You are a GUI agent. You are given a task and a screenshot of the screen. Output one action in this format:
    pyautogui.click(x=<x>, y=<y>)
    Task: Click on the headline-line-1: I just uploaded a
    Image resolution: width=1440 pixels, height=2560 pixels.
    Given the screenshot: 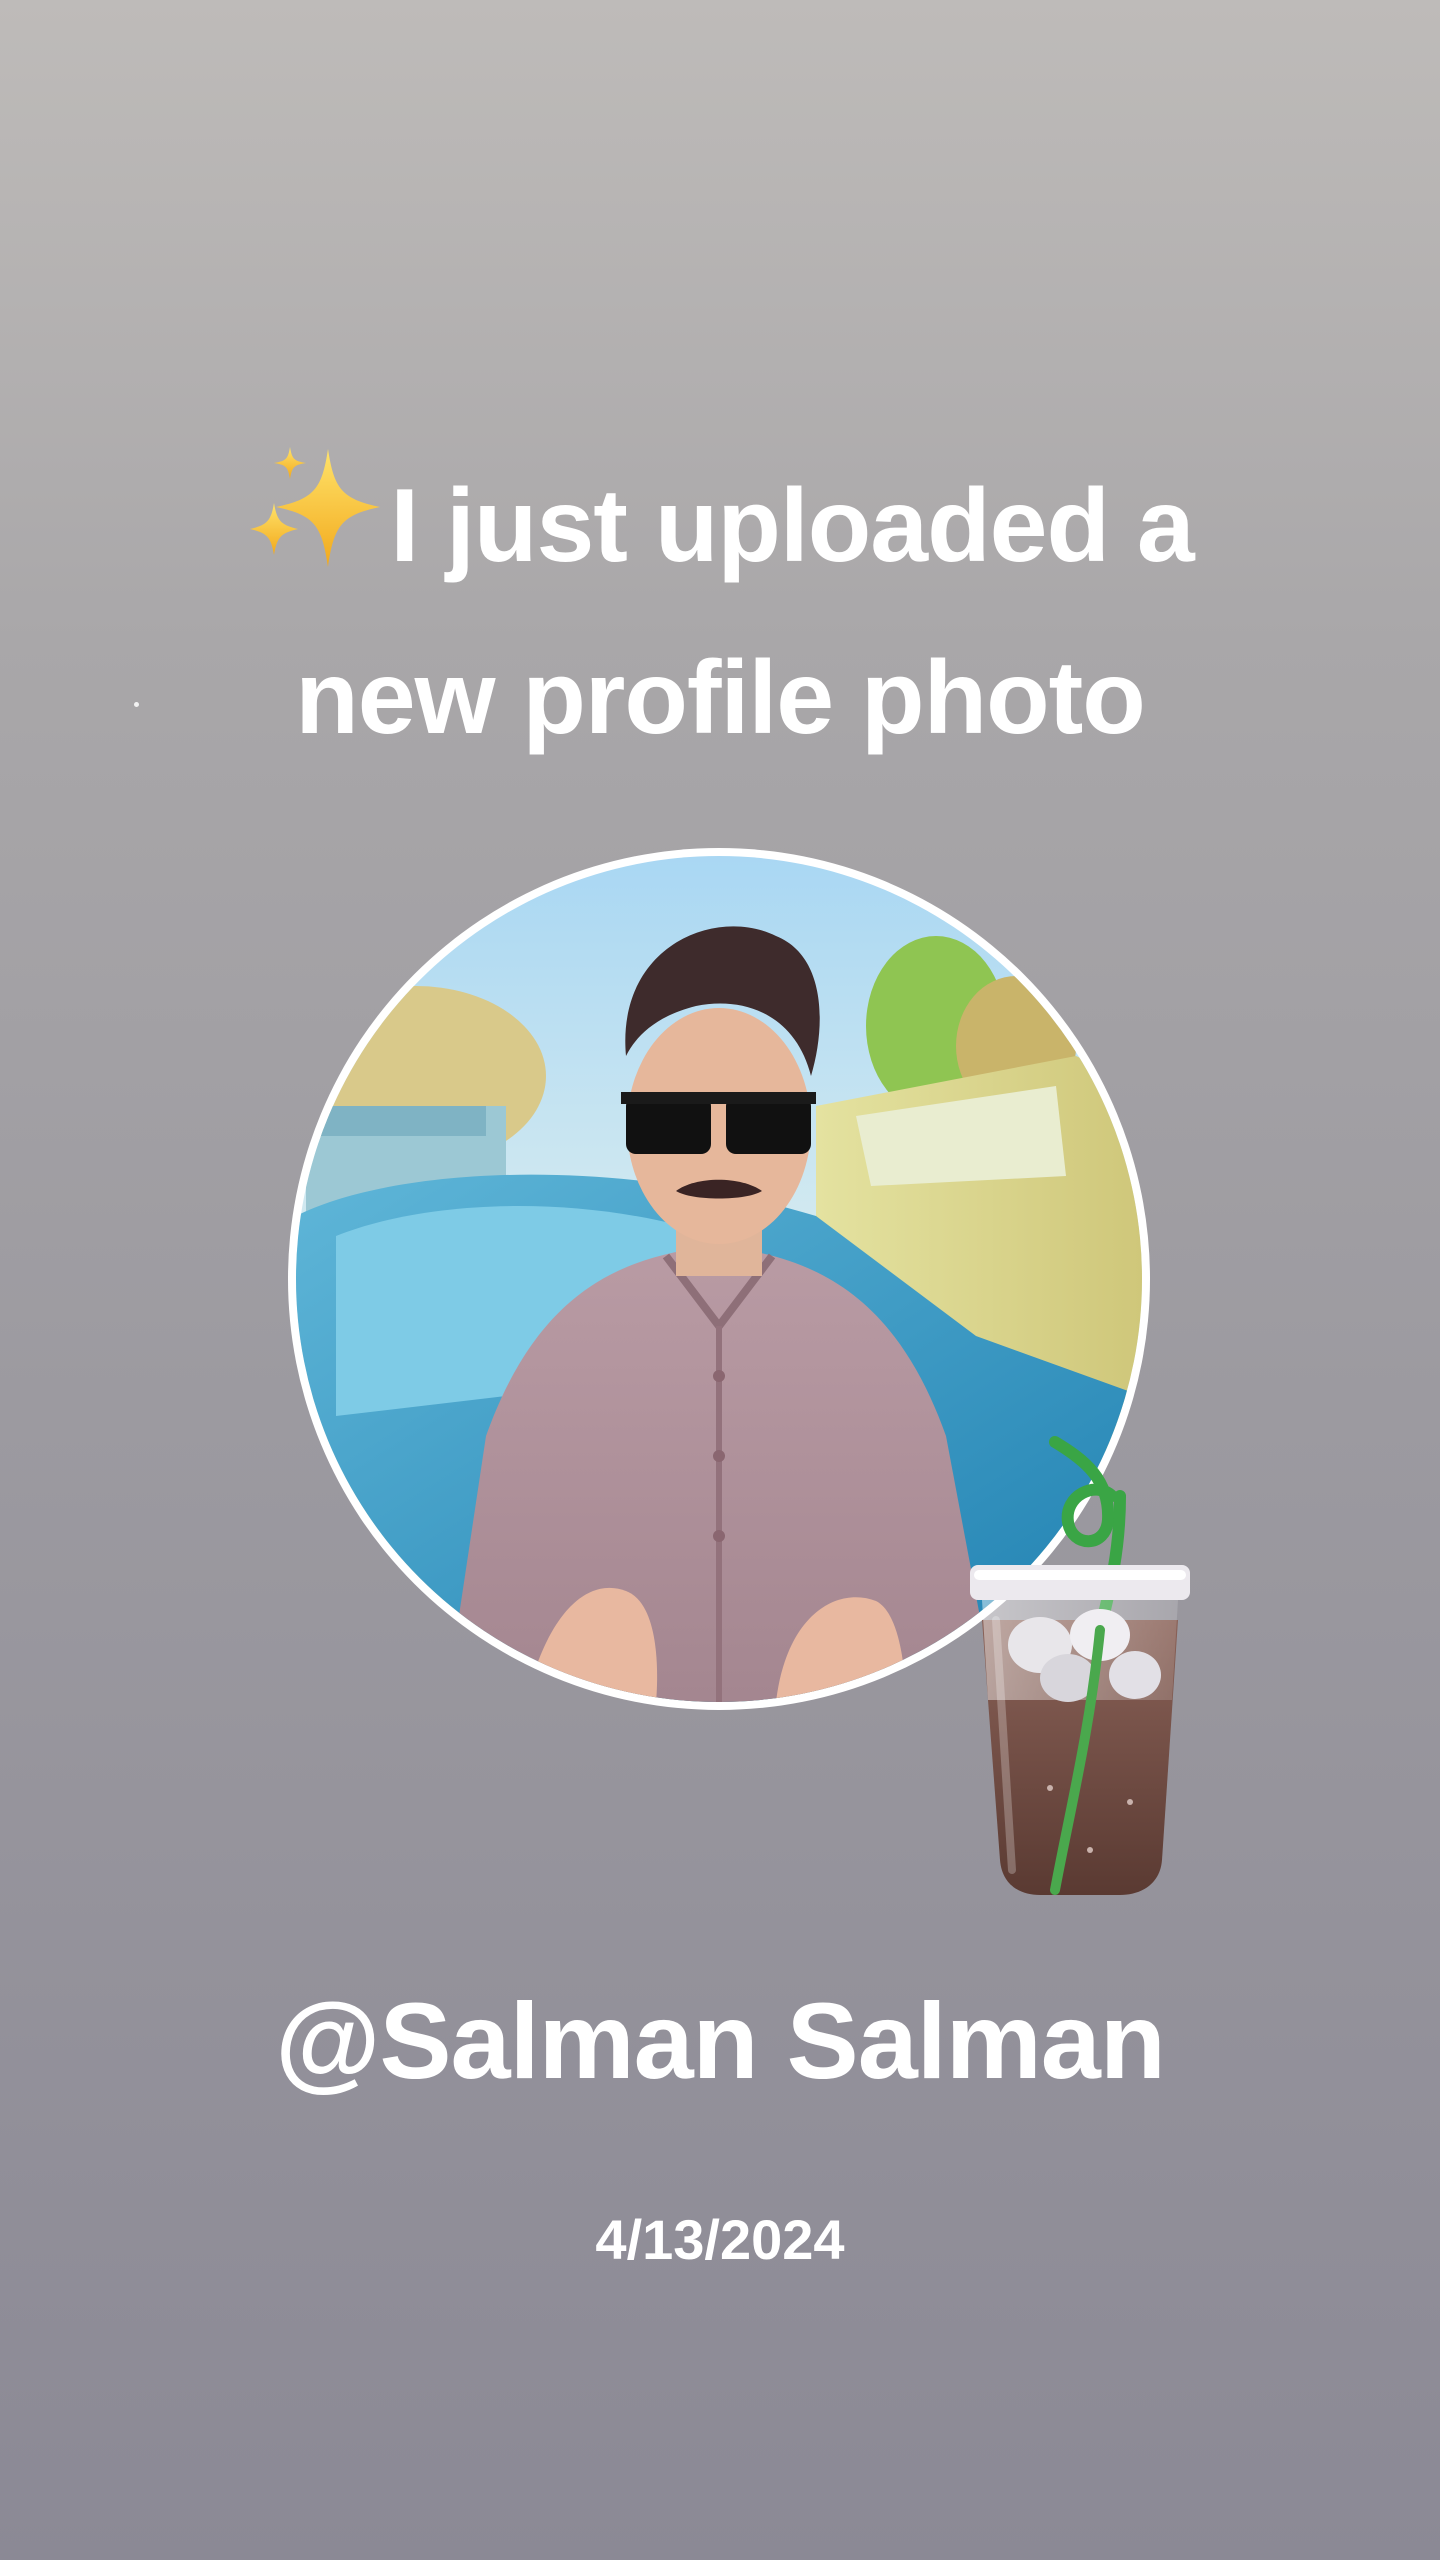 What is the action you would take?
    pyautogui.click(x=720, y=526)
    